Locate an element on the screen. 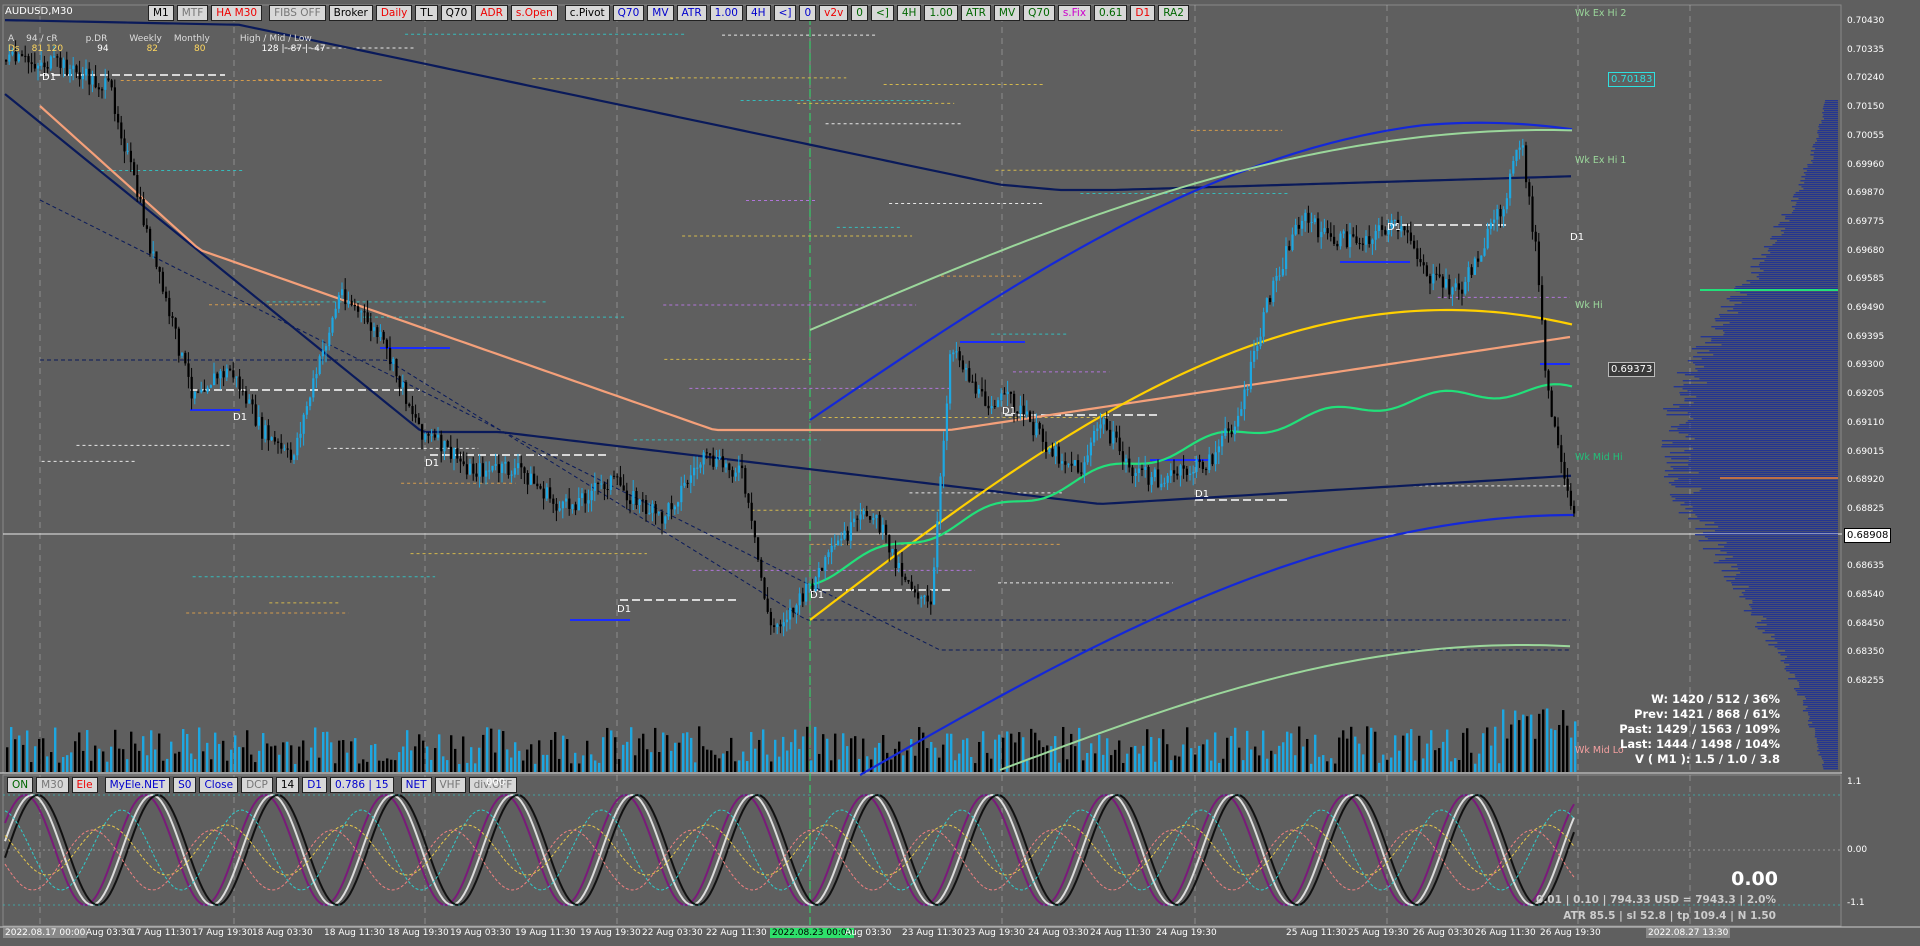  toolbar-button-23: ATR is located at coordinates (975, 13).